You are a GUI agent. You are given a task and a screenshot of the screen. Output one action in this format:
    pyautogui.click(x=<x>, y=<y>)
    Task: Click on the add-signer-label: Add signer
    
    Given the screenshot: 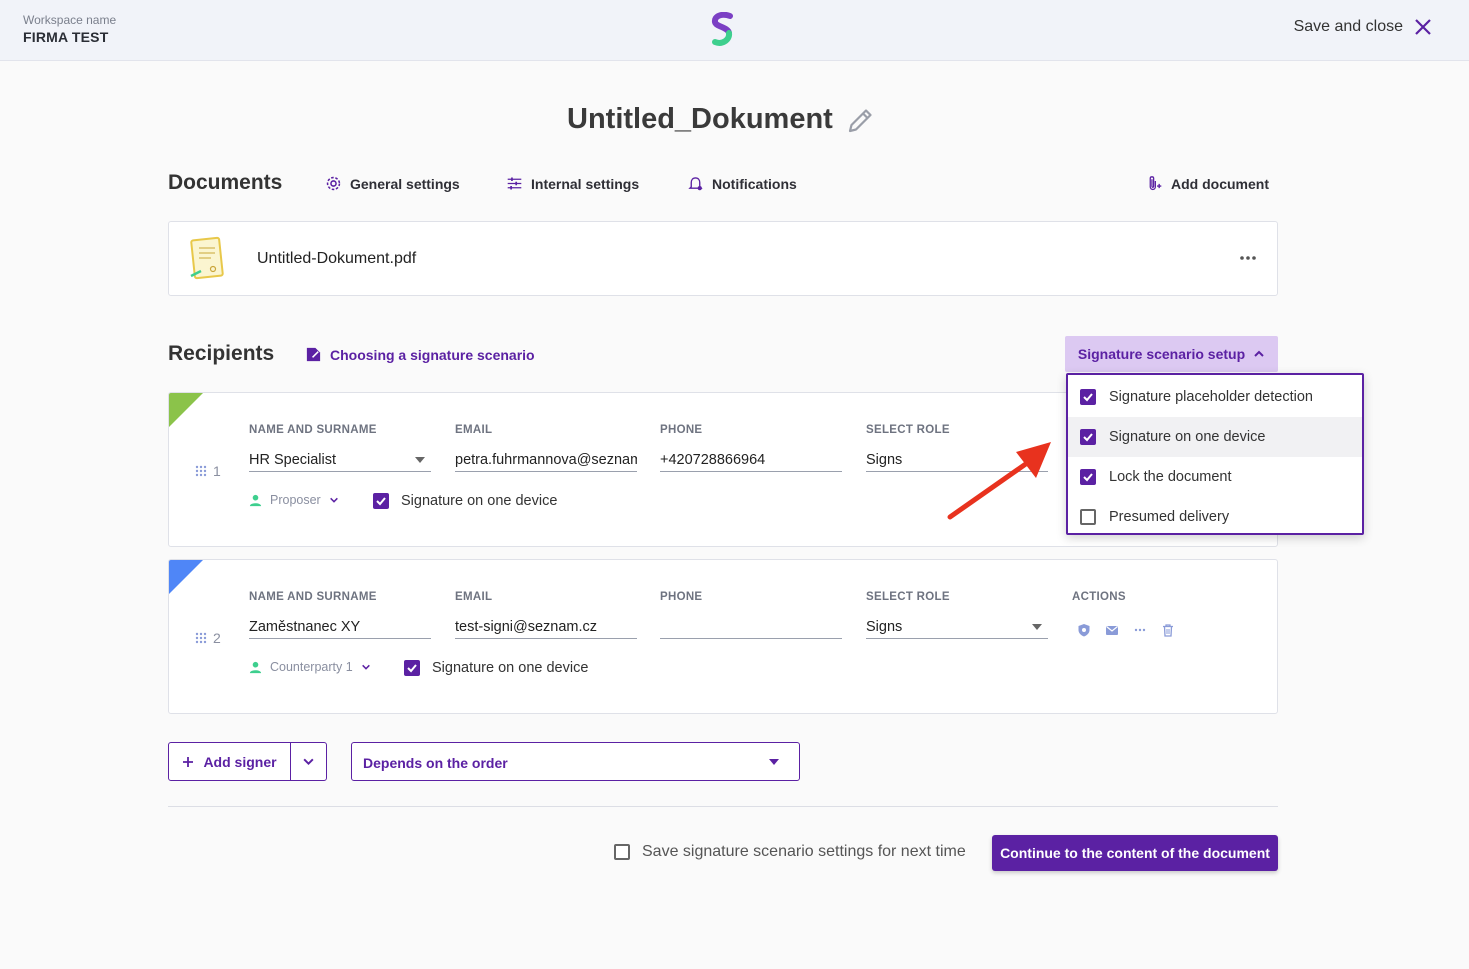 What is the action you would take?
    pyautogui.click(x=240, y=761)
    